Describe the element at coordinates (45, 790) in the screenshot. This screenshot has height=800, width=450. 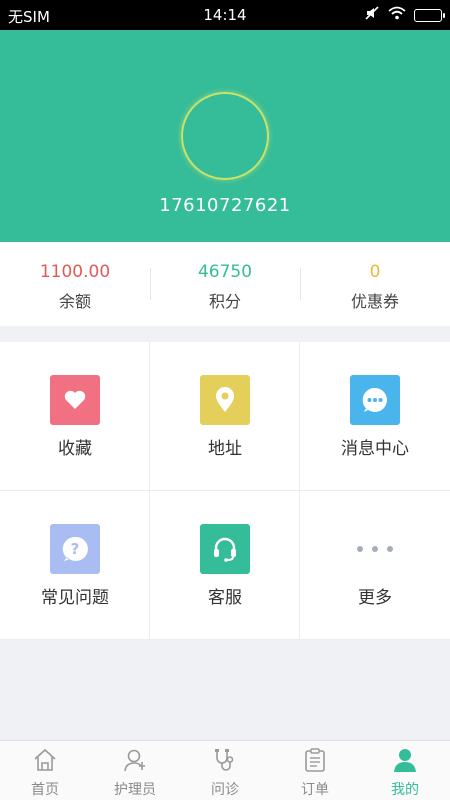
I see `tab-label: 首页` at that location.